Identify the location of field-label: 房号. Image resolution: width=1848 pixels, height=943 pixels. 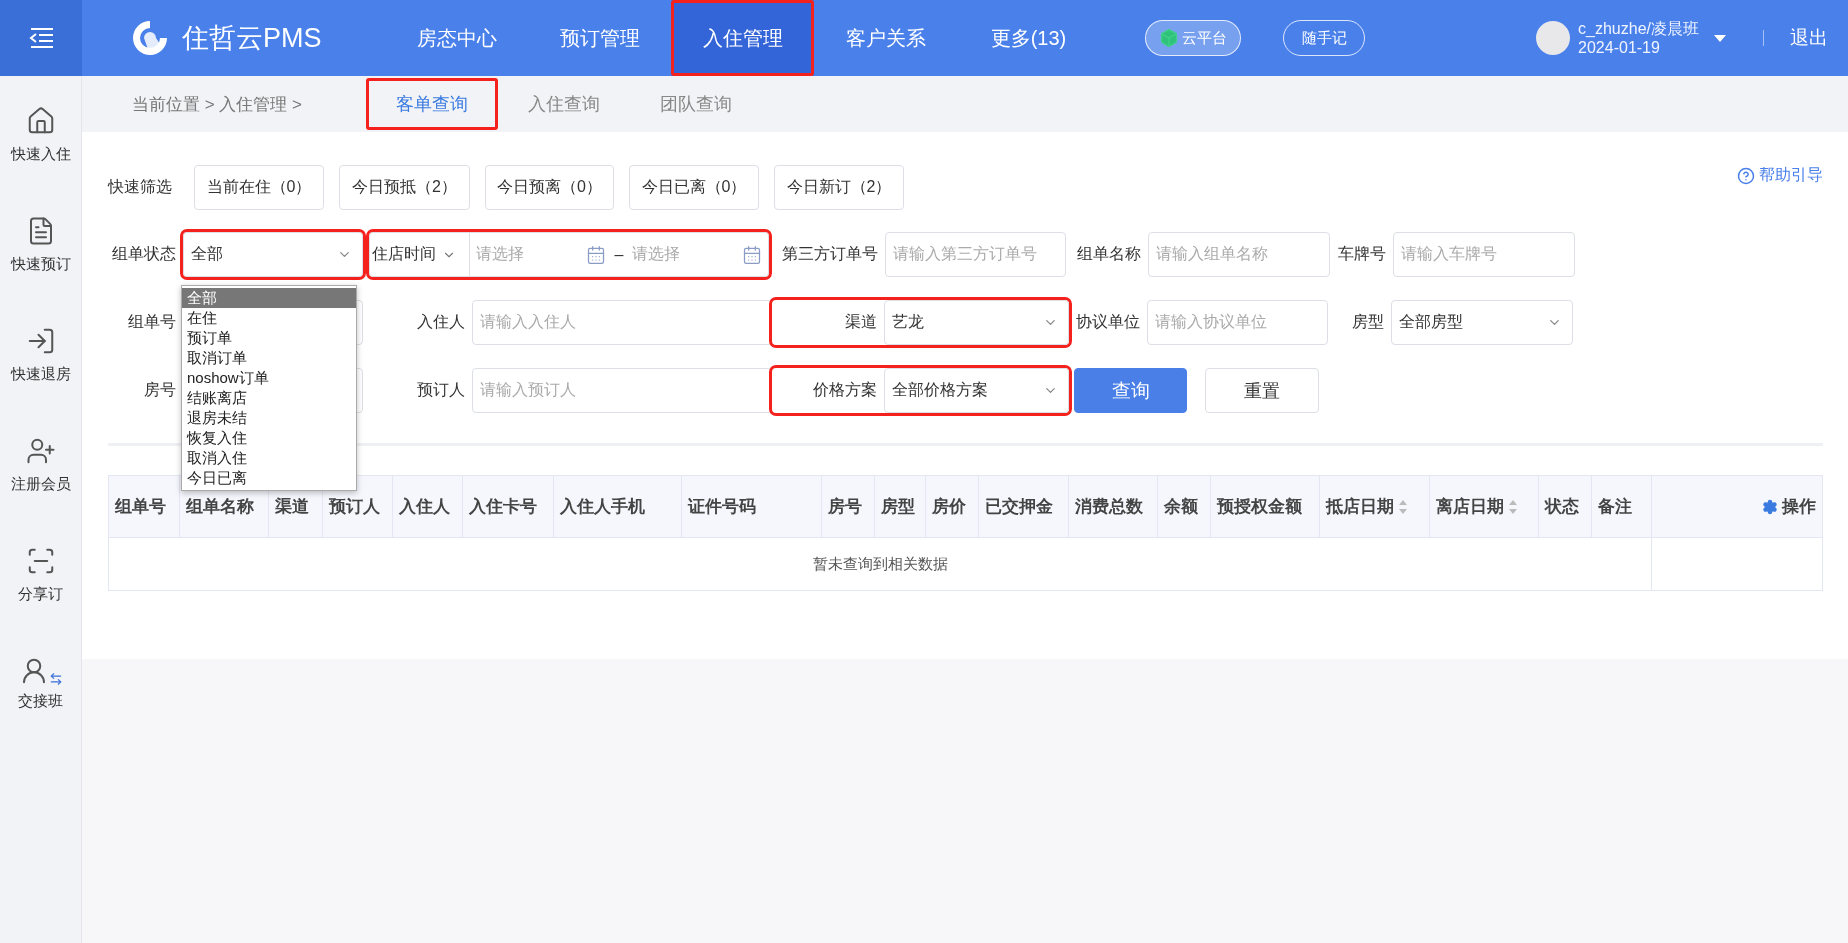
(160, 390).